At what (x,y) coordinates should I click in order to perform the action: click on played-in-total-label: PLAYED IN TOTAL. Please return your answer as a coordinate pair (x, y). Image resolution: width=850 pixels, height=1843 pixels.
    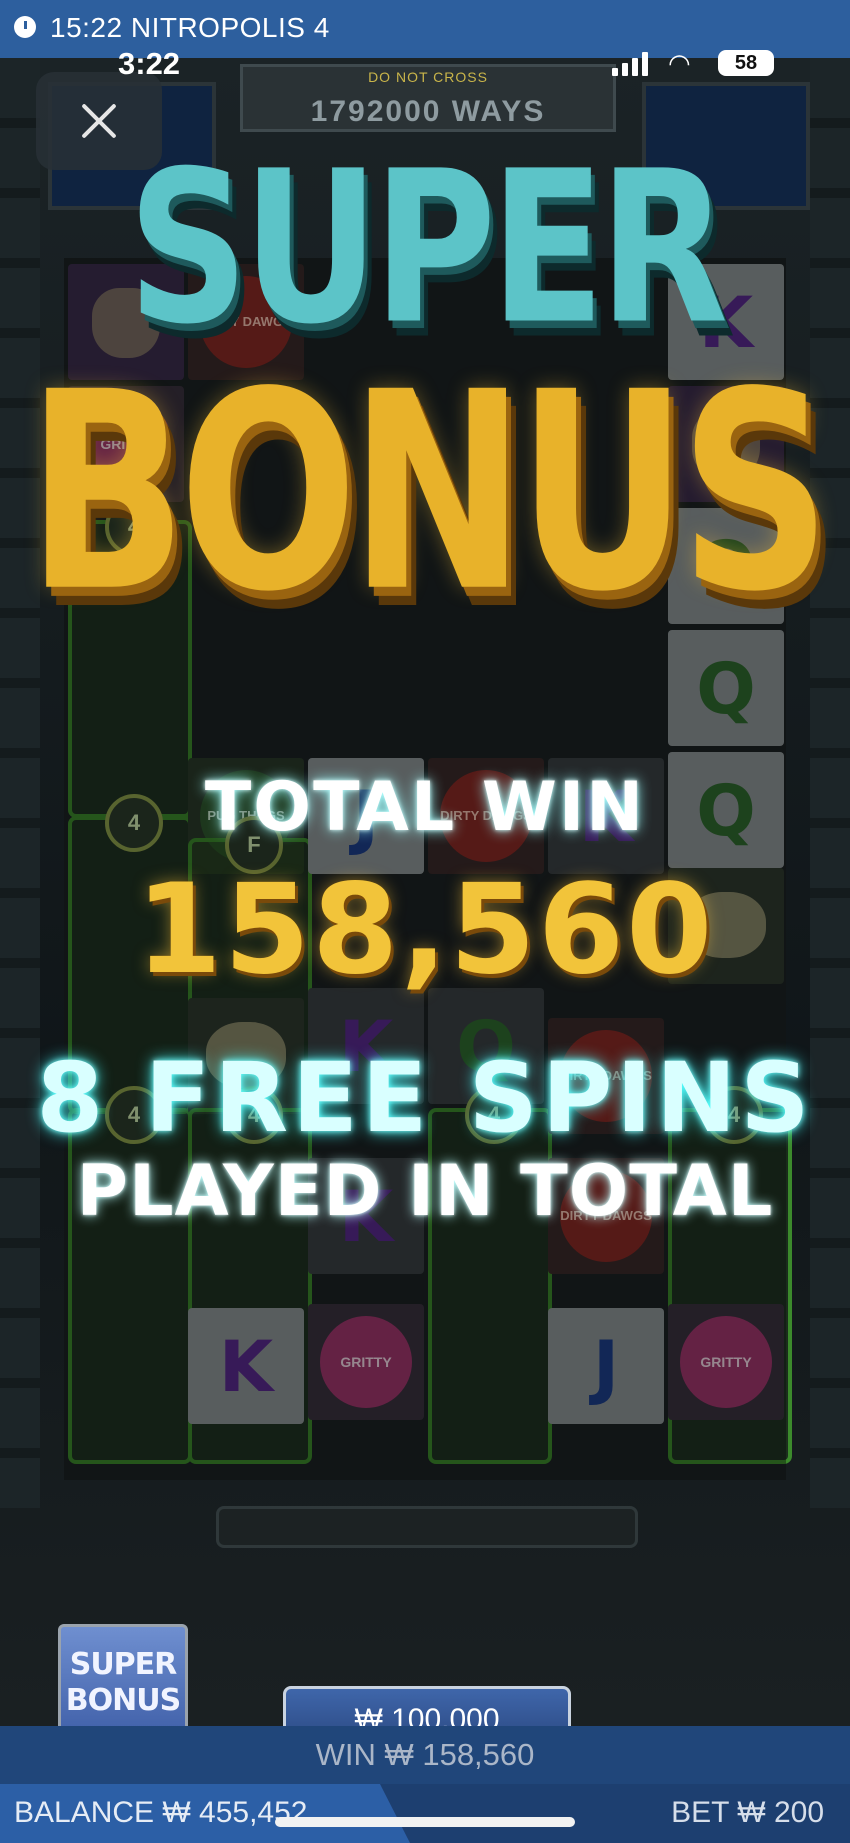
    Looking at the image, I should click on (425, 1191).